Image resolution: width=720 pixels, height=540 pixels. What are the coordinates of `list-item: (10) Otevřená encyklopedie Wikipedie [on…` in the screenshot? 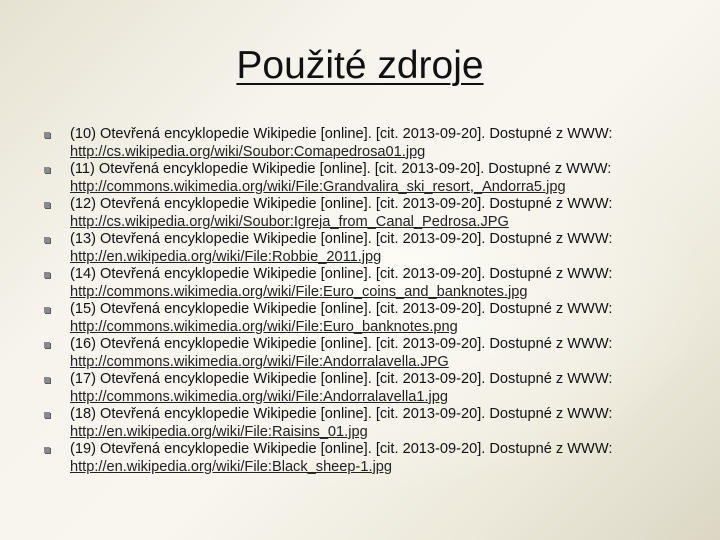 It's located at (364, 143).